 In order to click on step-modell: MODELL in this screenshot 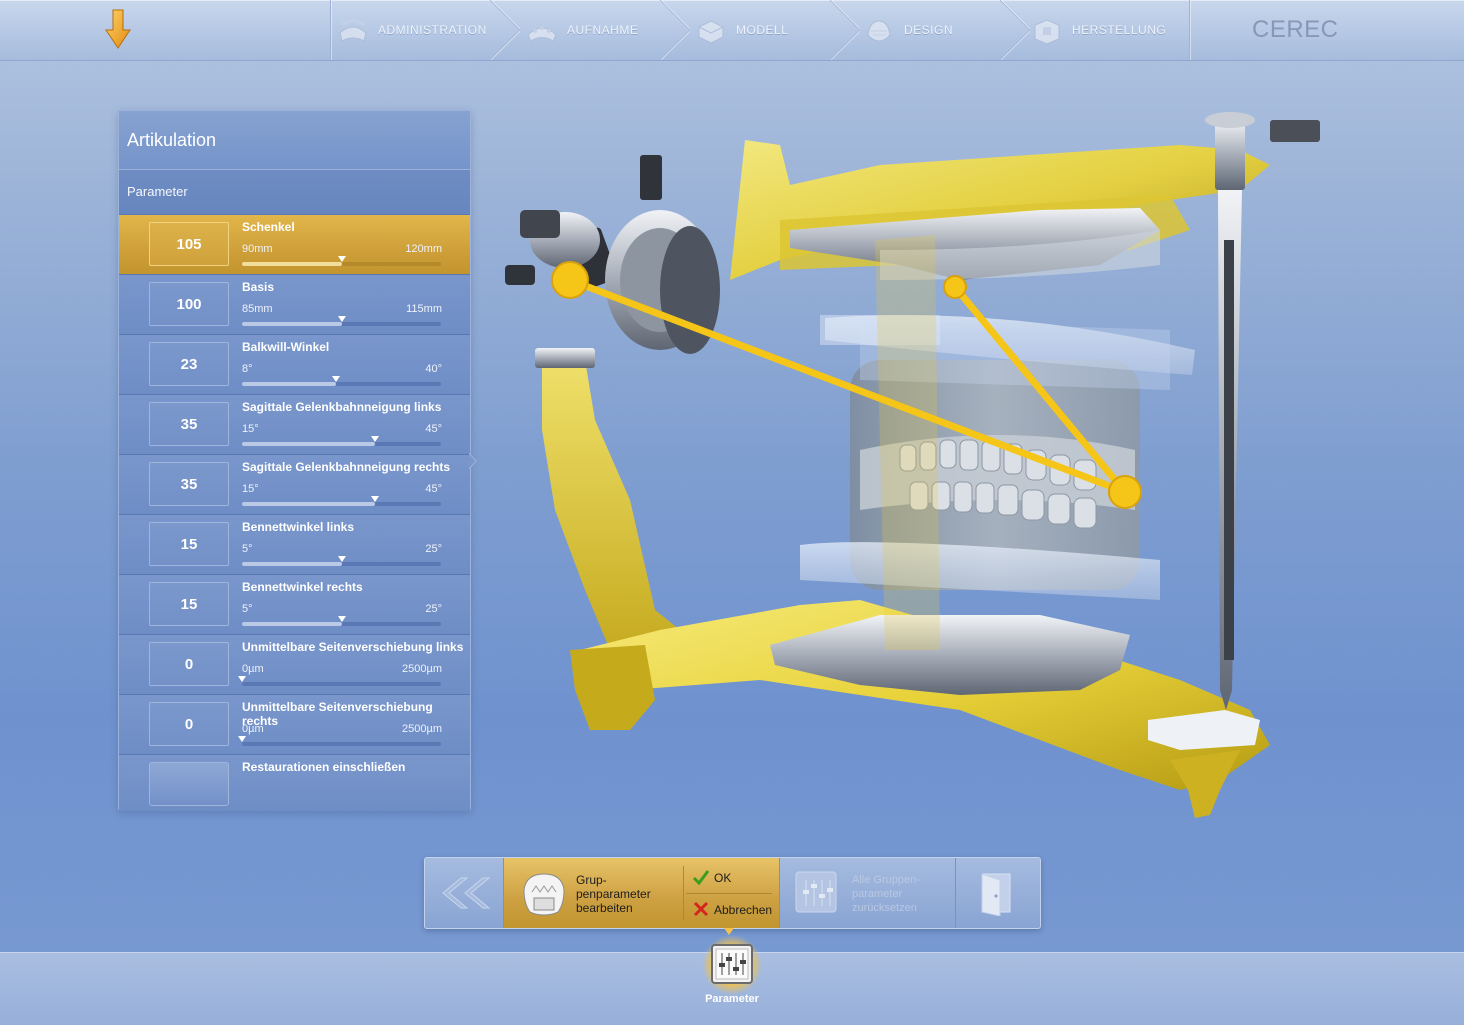, I will do `click(741, 30)`.